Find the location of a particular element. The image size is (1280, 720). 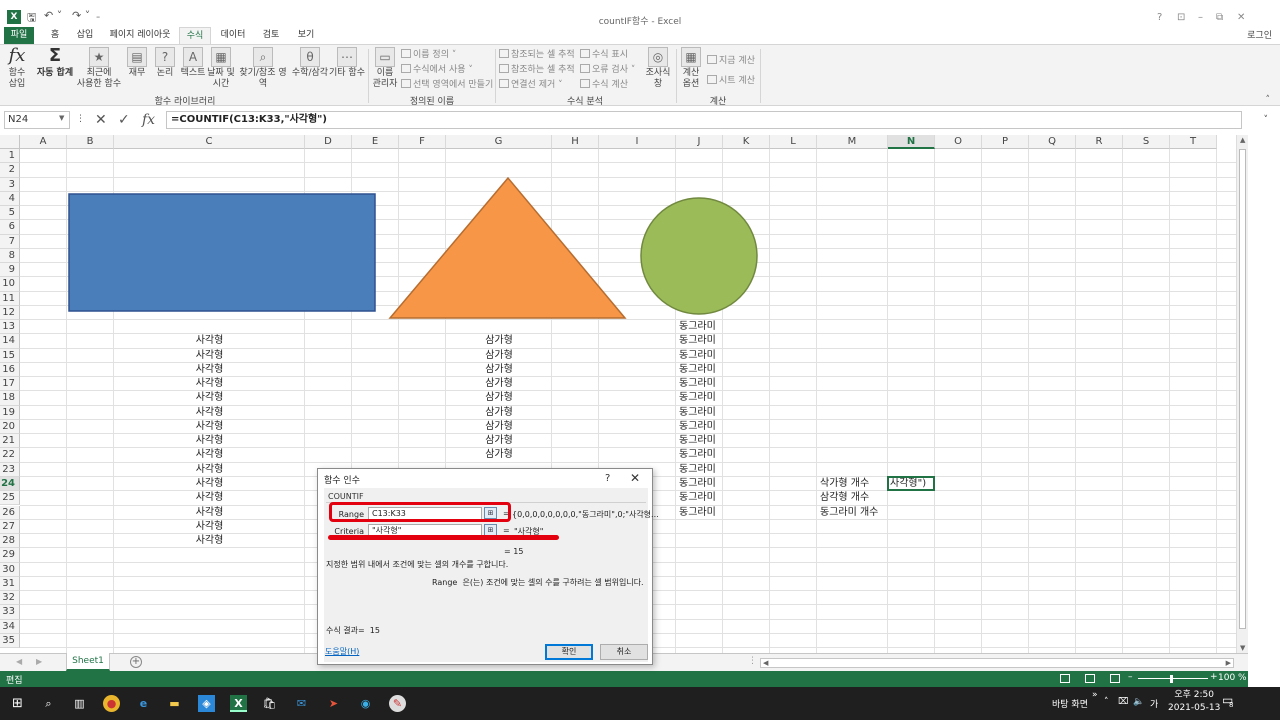

recently-used-button: ★ 최근에 사용한 함수 is located at coordinates (99, 68).